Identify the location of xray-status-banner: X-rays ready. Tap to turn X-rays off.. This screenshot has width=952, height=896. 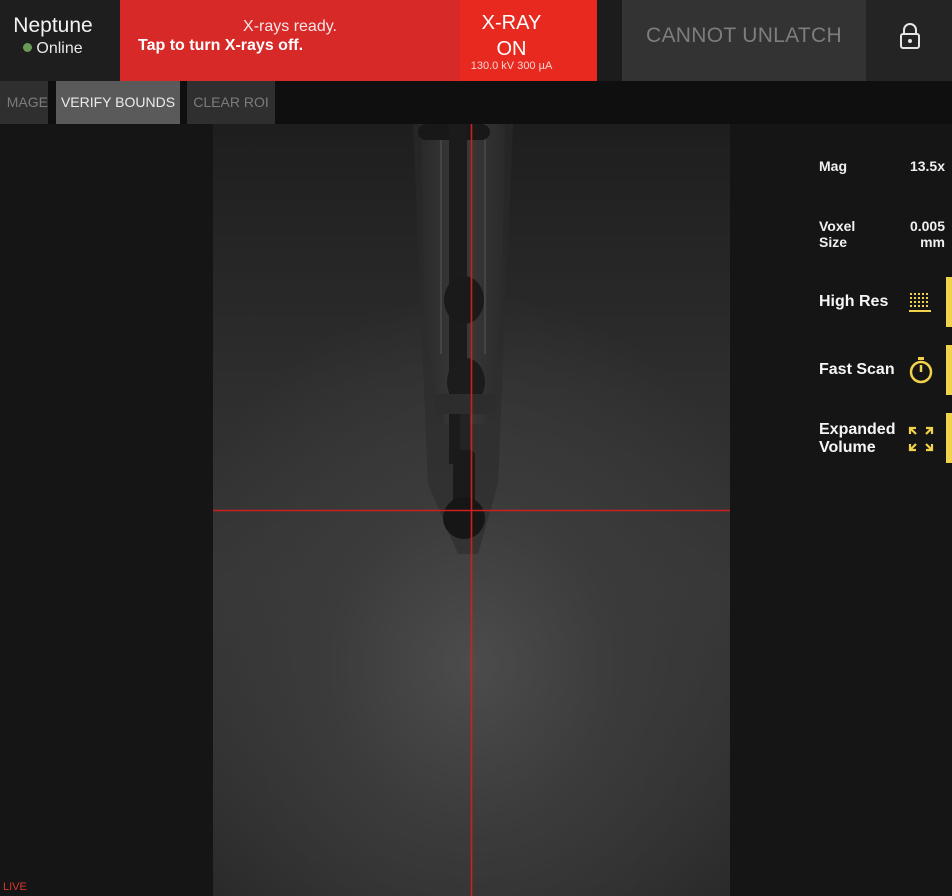
(290, 40).